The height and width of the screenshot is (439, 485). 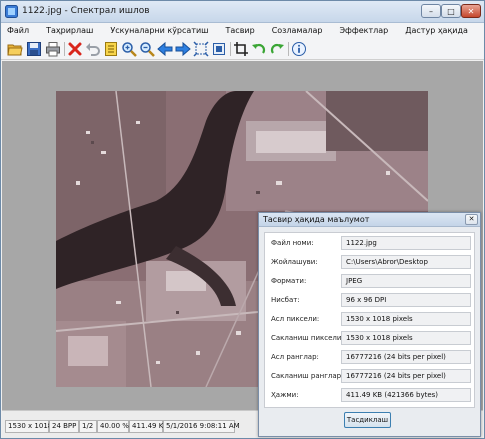 I want to click on dialog-title: Тасвир ҳақида маълумот, so click(x=316, y=219).